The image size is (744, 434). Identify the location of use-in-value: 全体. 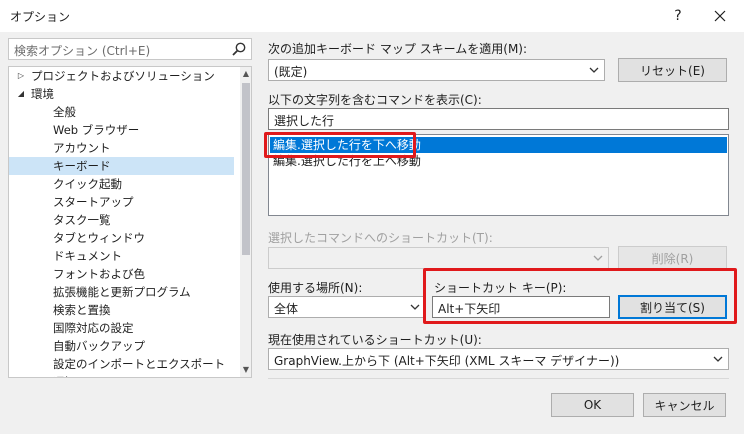
(286, 309).